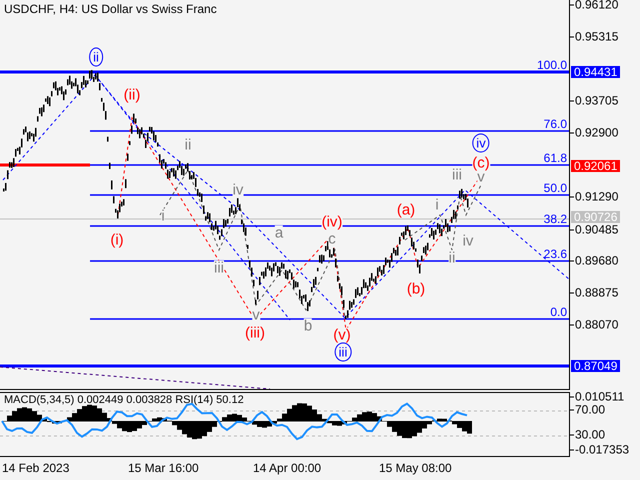 The height and width of the screenshot is (480, 640). Describe the element at coordinates (287, 468) in the screenshot. I see `time-tick-label: 14 Apr 00:00` at that location.